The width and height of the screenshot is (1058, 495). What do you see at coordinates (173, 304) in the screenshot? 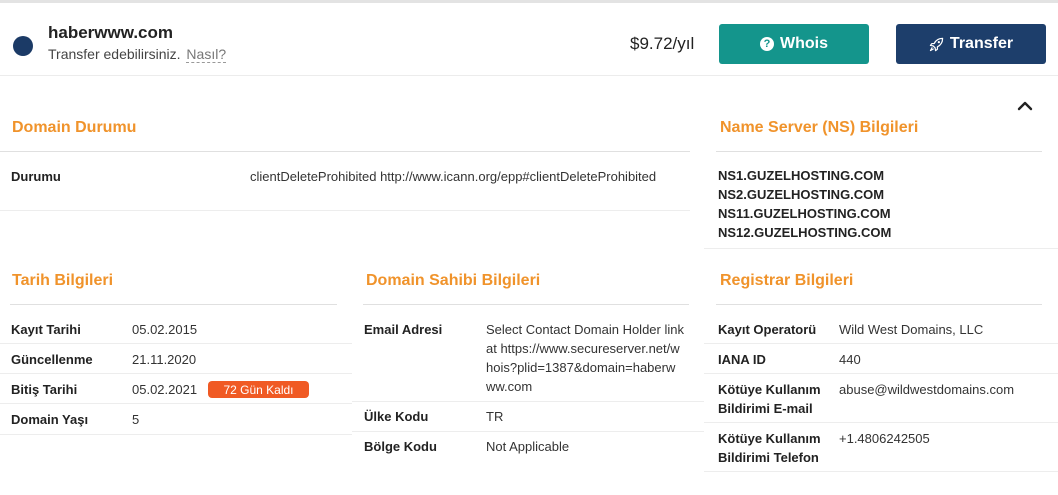
I see `dates-divider` at bounding box center [173, 304].